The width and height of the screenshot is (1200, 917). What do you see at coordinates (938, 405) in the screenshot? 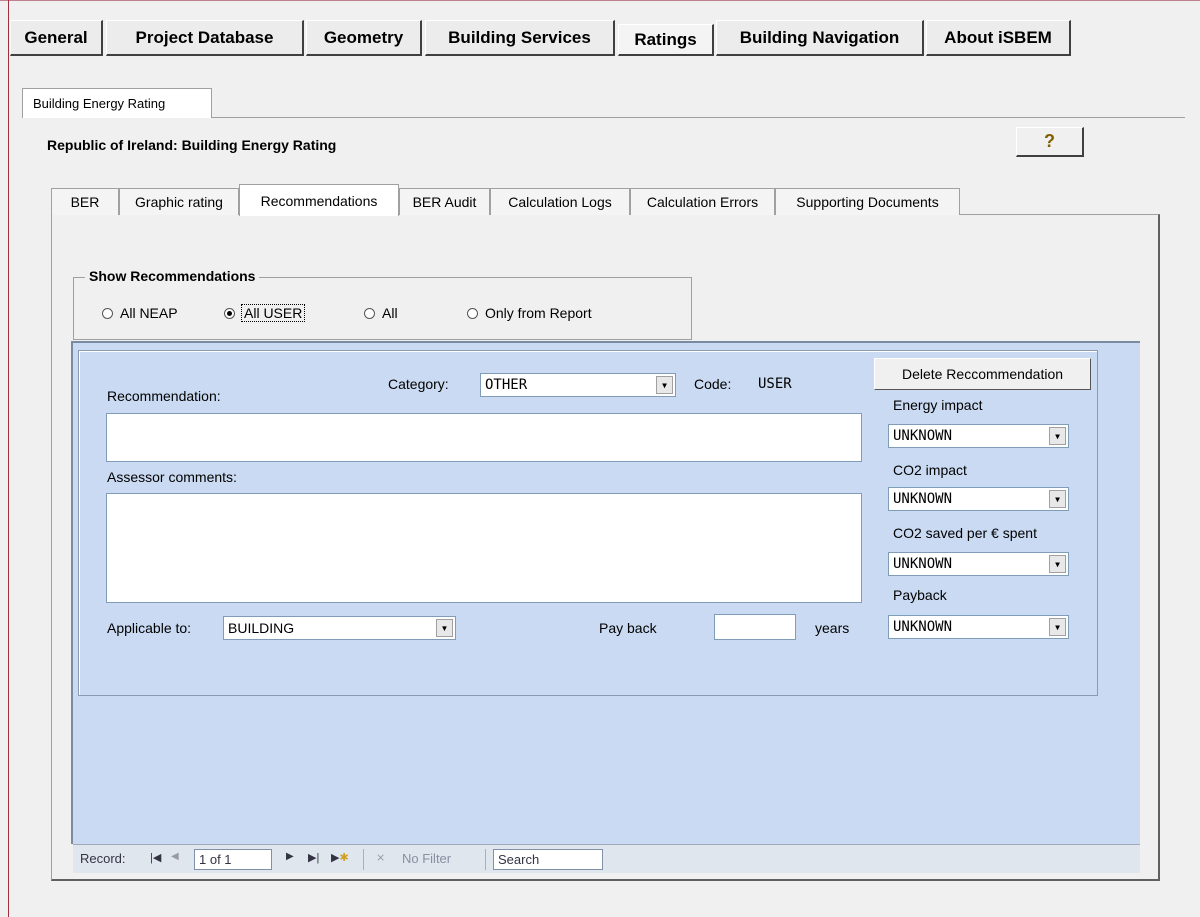
I see `energy-impact-label: Energy impact` at bounding box center [938, 405].